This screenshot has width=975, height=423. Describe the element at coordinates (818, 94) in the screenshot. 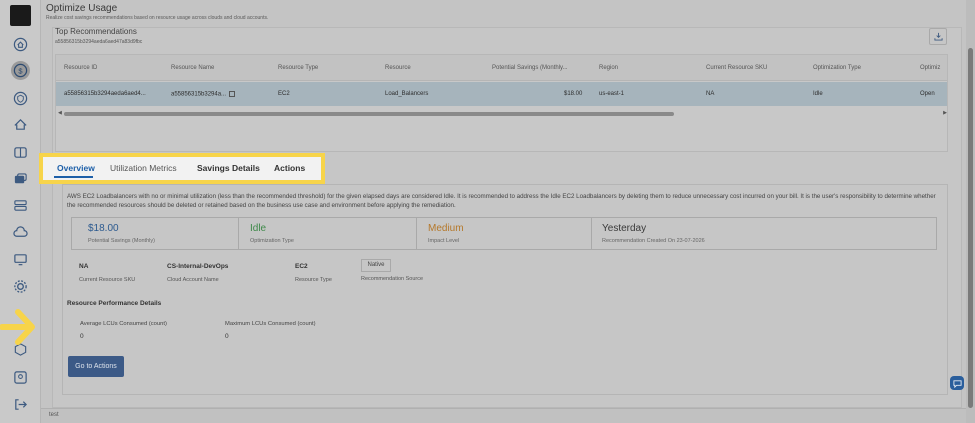

I see `cell-optimization-type: Idle` at that location.